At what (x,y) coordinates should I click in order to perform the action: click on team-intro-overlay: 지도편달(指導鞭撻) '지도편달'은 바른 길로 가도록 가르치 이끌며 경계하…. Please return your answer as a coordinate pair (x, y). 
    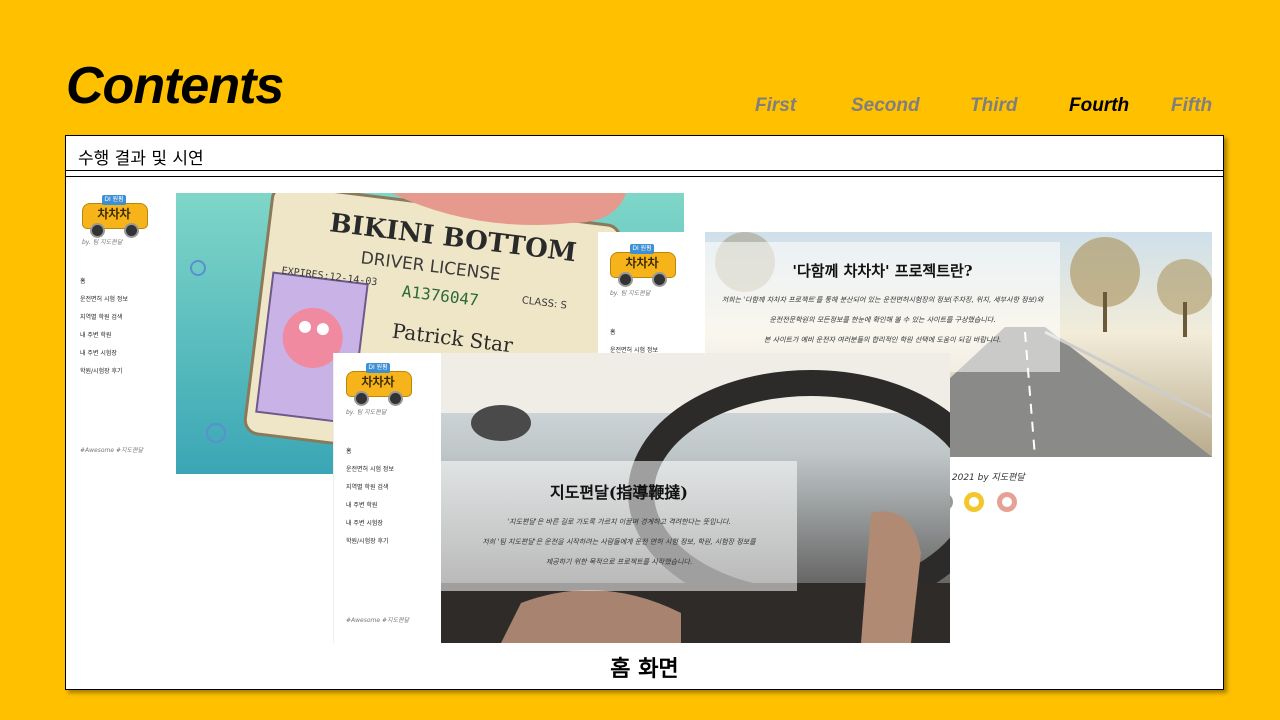
    Looking at the image, I should click on (619, 526).